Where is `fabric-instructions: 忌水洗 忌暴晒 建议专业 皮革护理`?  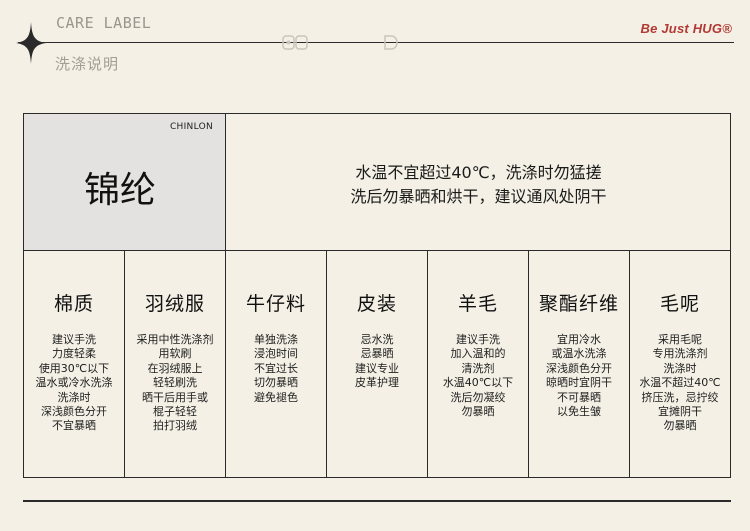 fabric-instructions: 忌水洗 忌暴晒 建议专业 皮革护理 is located at coordinates (377, 362).